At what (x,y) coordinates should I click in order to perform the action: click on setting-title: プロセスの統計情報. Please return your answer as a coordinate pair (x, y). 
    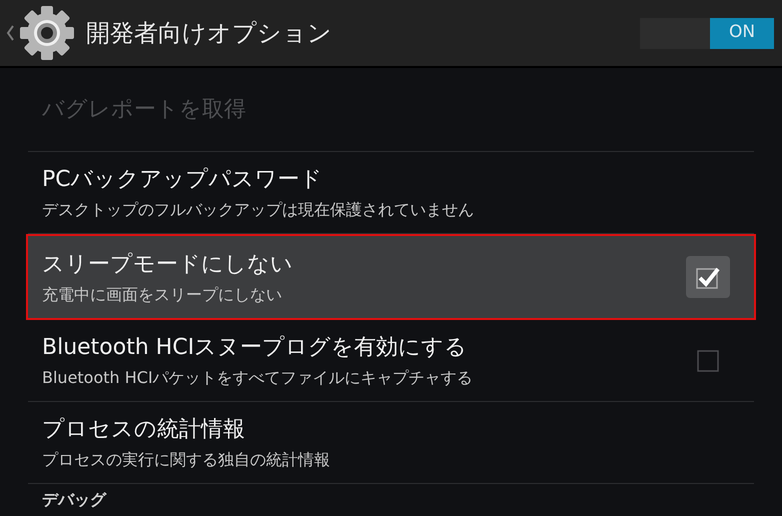
    Looking at the image, I should click on (144, 430).